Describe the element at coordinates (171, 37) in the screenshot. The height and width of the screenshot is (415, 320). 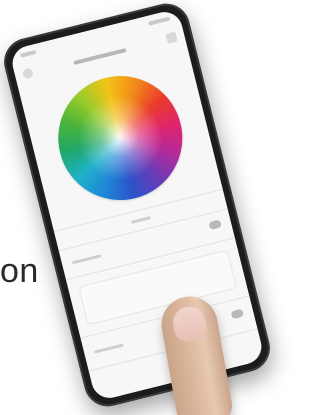
I see `menu-icon` at that location.